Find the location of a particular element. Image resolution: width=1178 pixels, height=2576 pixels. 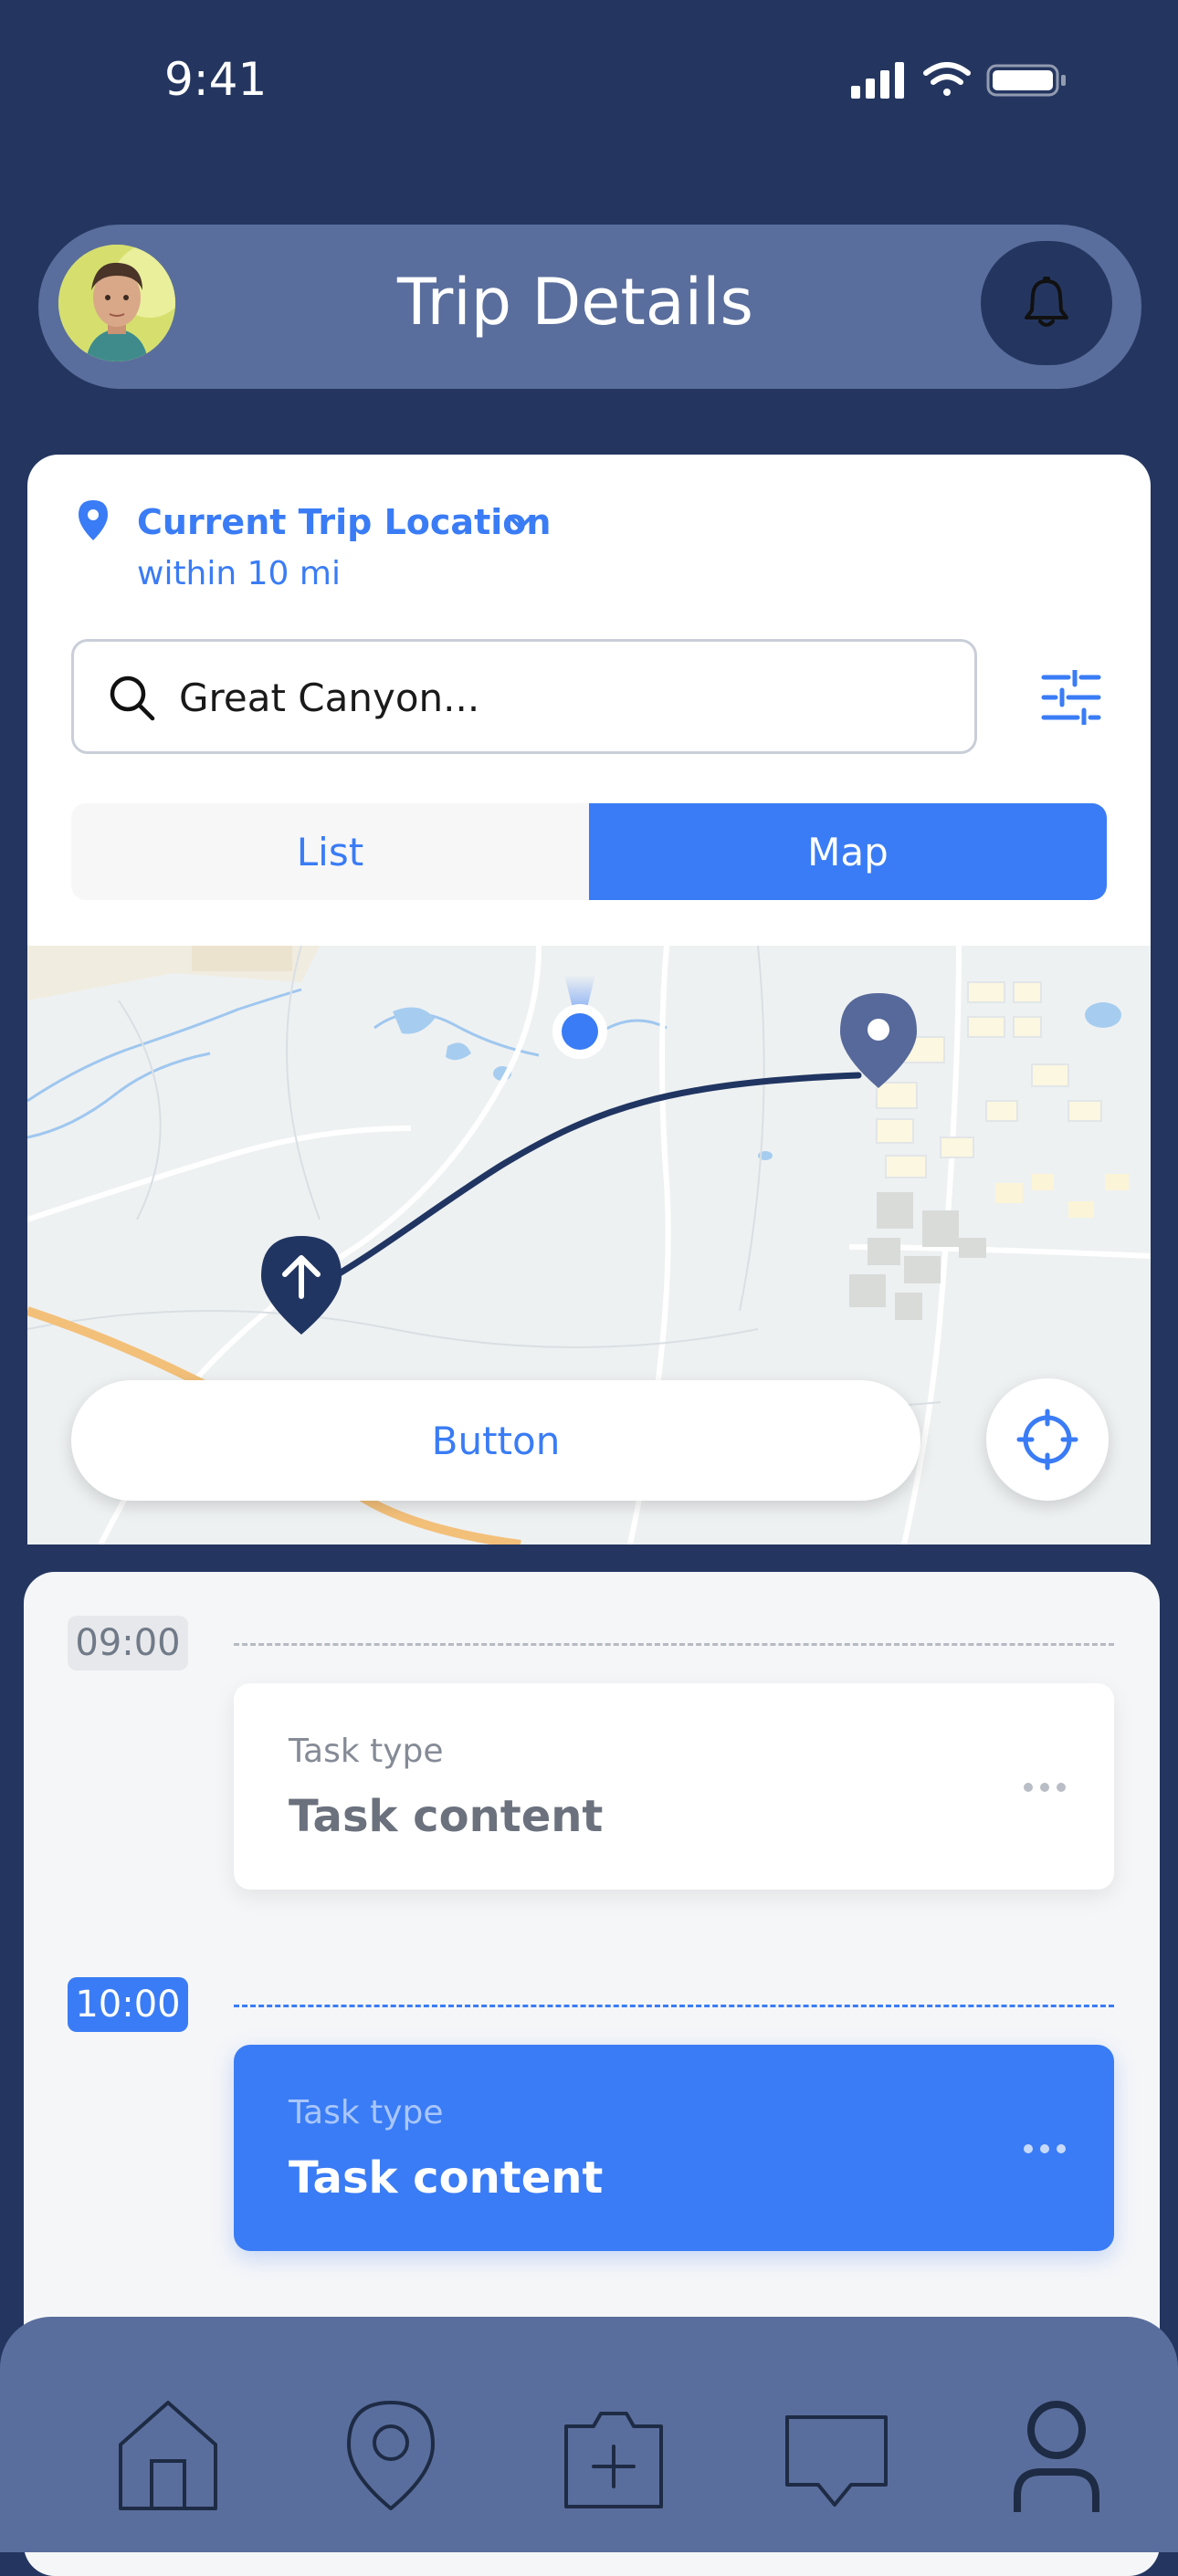

task-card-active is located at coordinates (674, 2148).